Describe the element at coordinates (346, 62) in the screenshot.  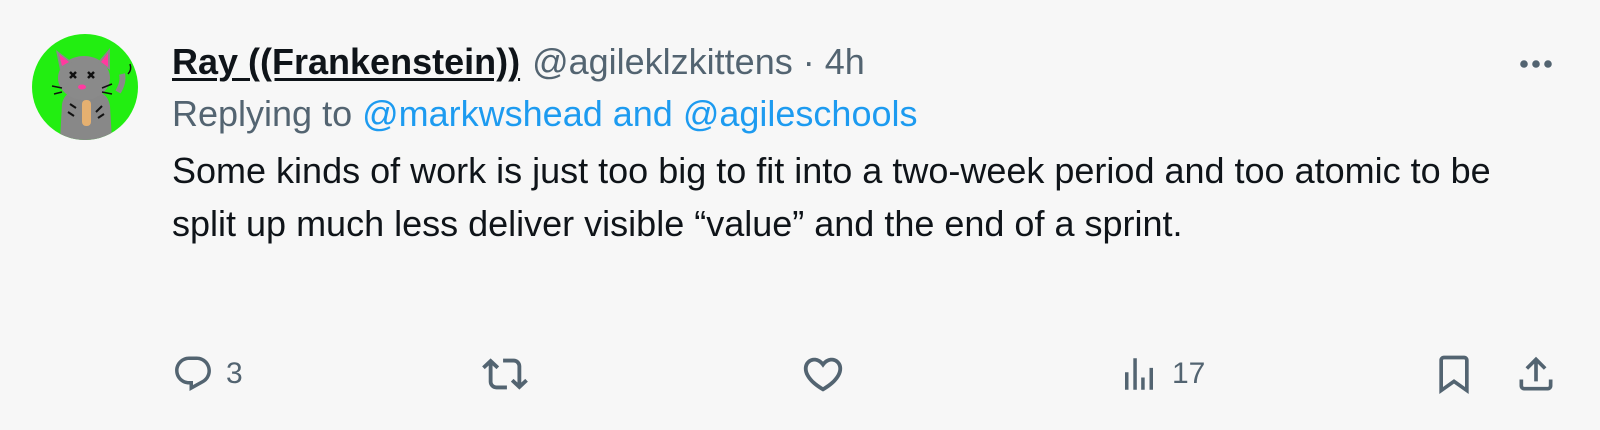
I see `display-name: Ray ((Frankenstein))` at that location.